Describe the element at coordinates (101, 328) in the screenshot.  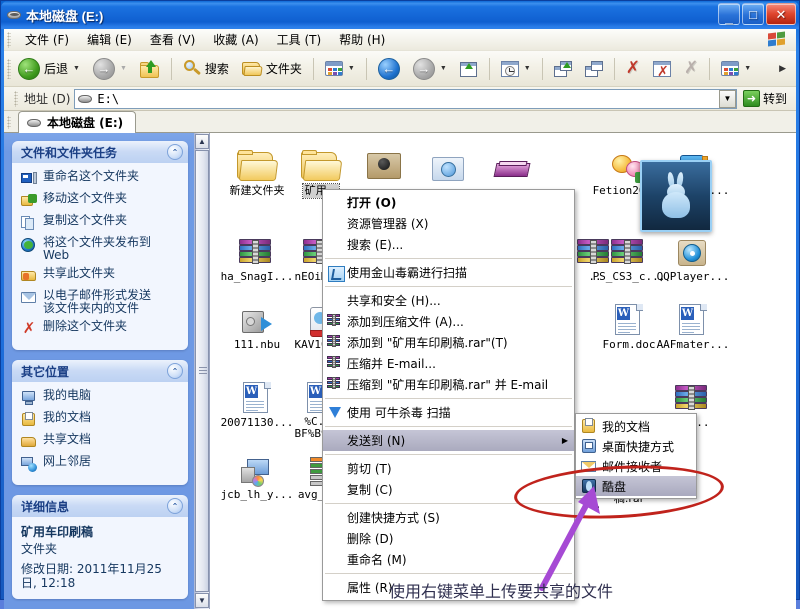
I see `task-delete-folder: ✗ 删除这个文件夹` at that location.